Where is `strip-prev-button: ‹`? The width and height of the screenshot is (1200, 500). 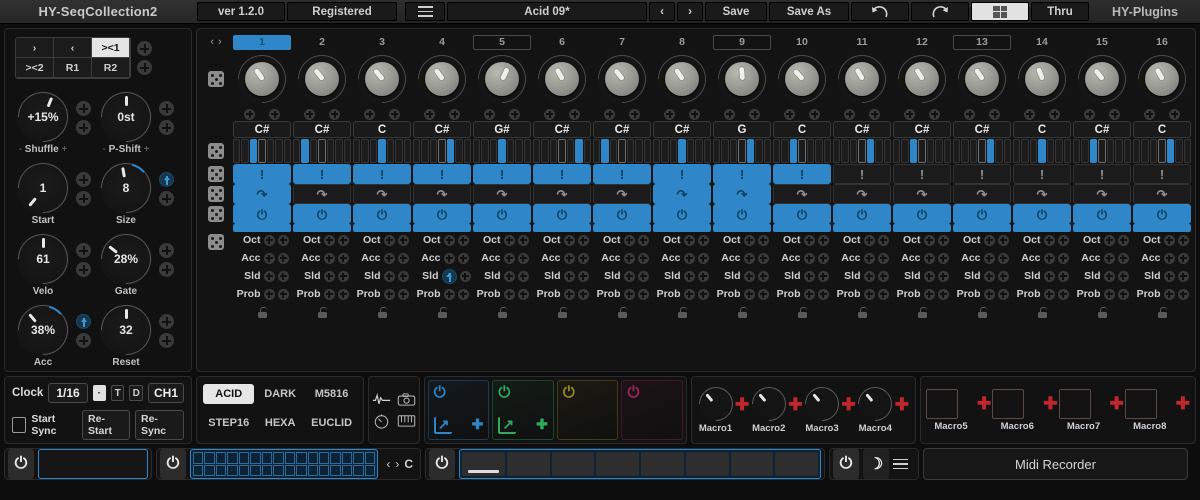
strip-prev-button: ‹ is located at coordinates (388, 464).